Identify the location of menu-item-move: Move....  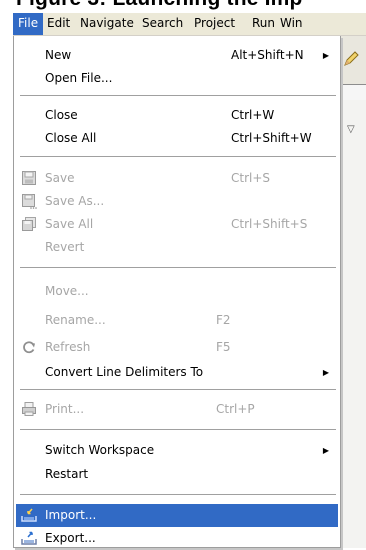
(177, 291).